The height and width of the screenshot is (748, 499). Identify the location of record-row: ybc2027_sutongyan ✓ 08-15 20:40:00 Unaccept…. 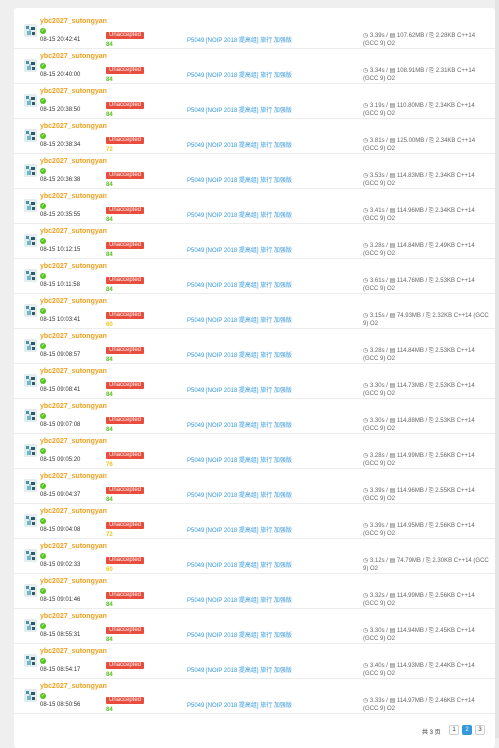
(254, 66).